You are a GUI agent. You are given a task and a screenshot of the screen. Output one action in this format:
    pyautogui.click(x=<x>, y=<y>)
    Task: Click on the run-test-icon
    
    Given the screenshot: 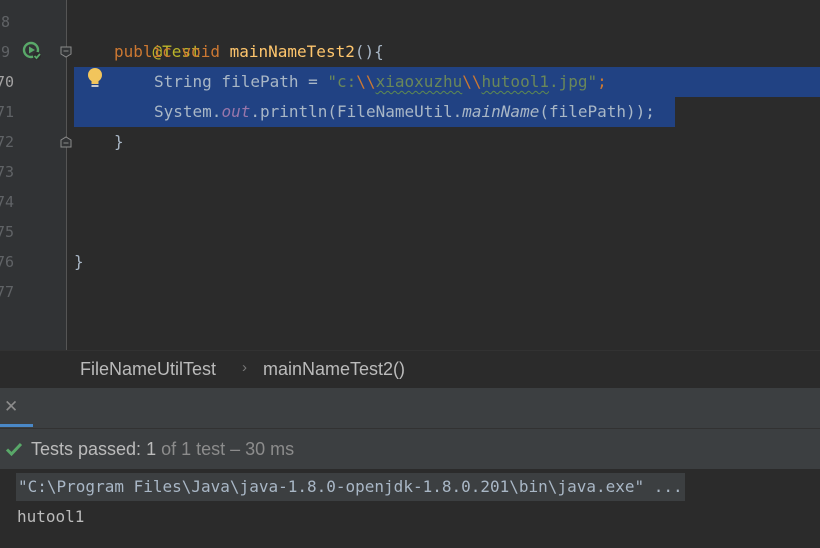 What is the action you would take?
    pyautogui.click(x=32, y=51)
    